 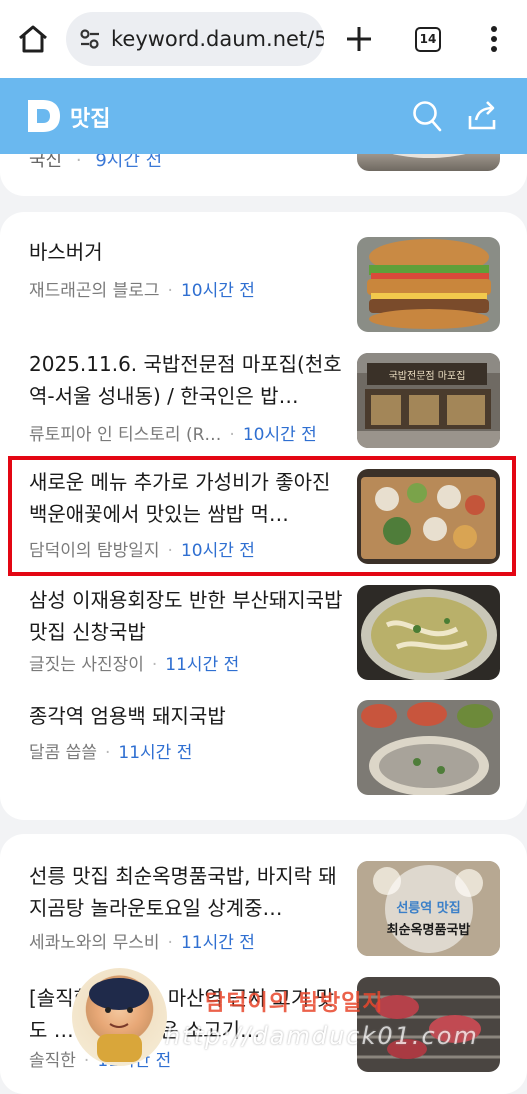 I want to click on item-title: 바스버거, so click(x=187, y=252).